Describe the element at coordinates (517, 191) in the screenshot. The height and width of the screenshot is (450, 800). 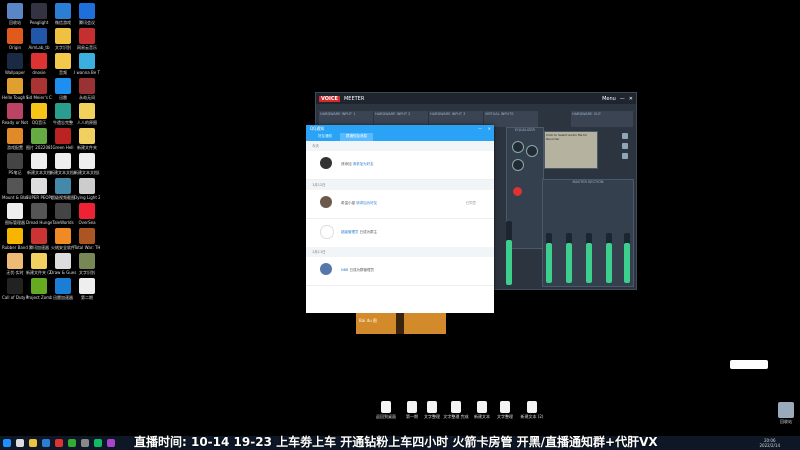
I see `record-button` at that location.